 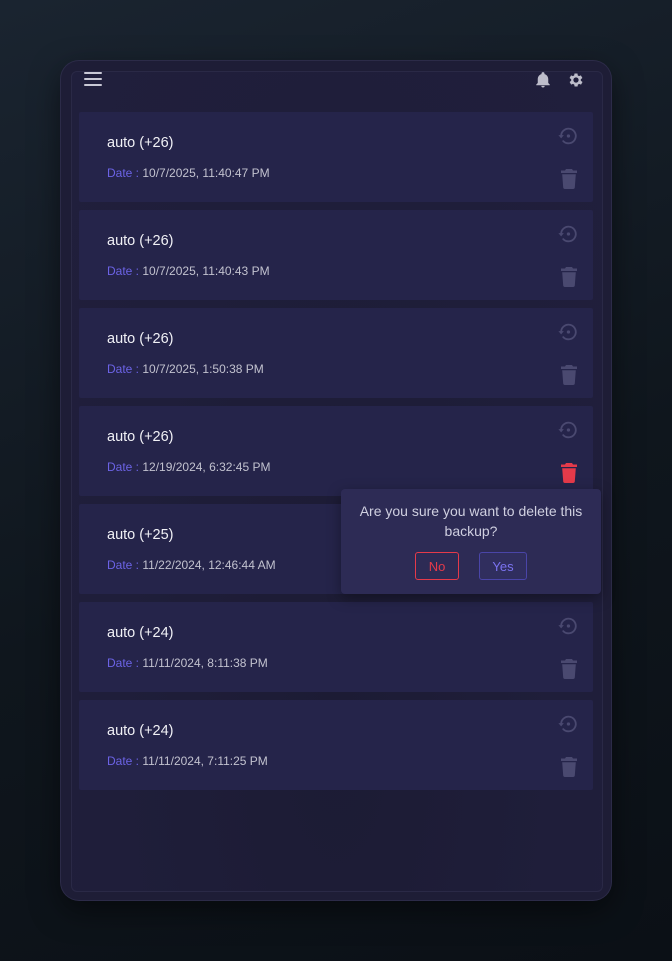 What do you see at coordinates (206, 467) in the screenshot?
I see `date-value: 12/19/2024, 6:32:45 PM` at bounding box center [206, 467].